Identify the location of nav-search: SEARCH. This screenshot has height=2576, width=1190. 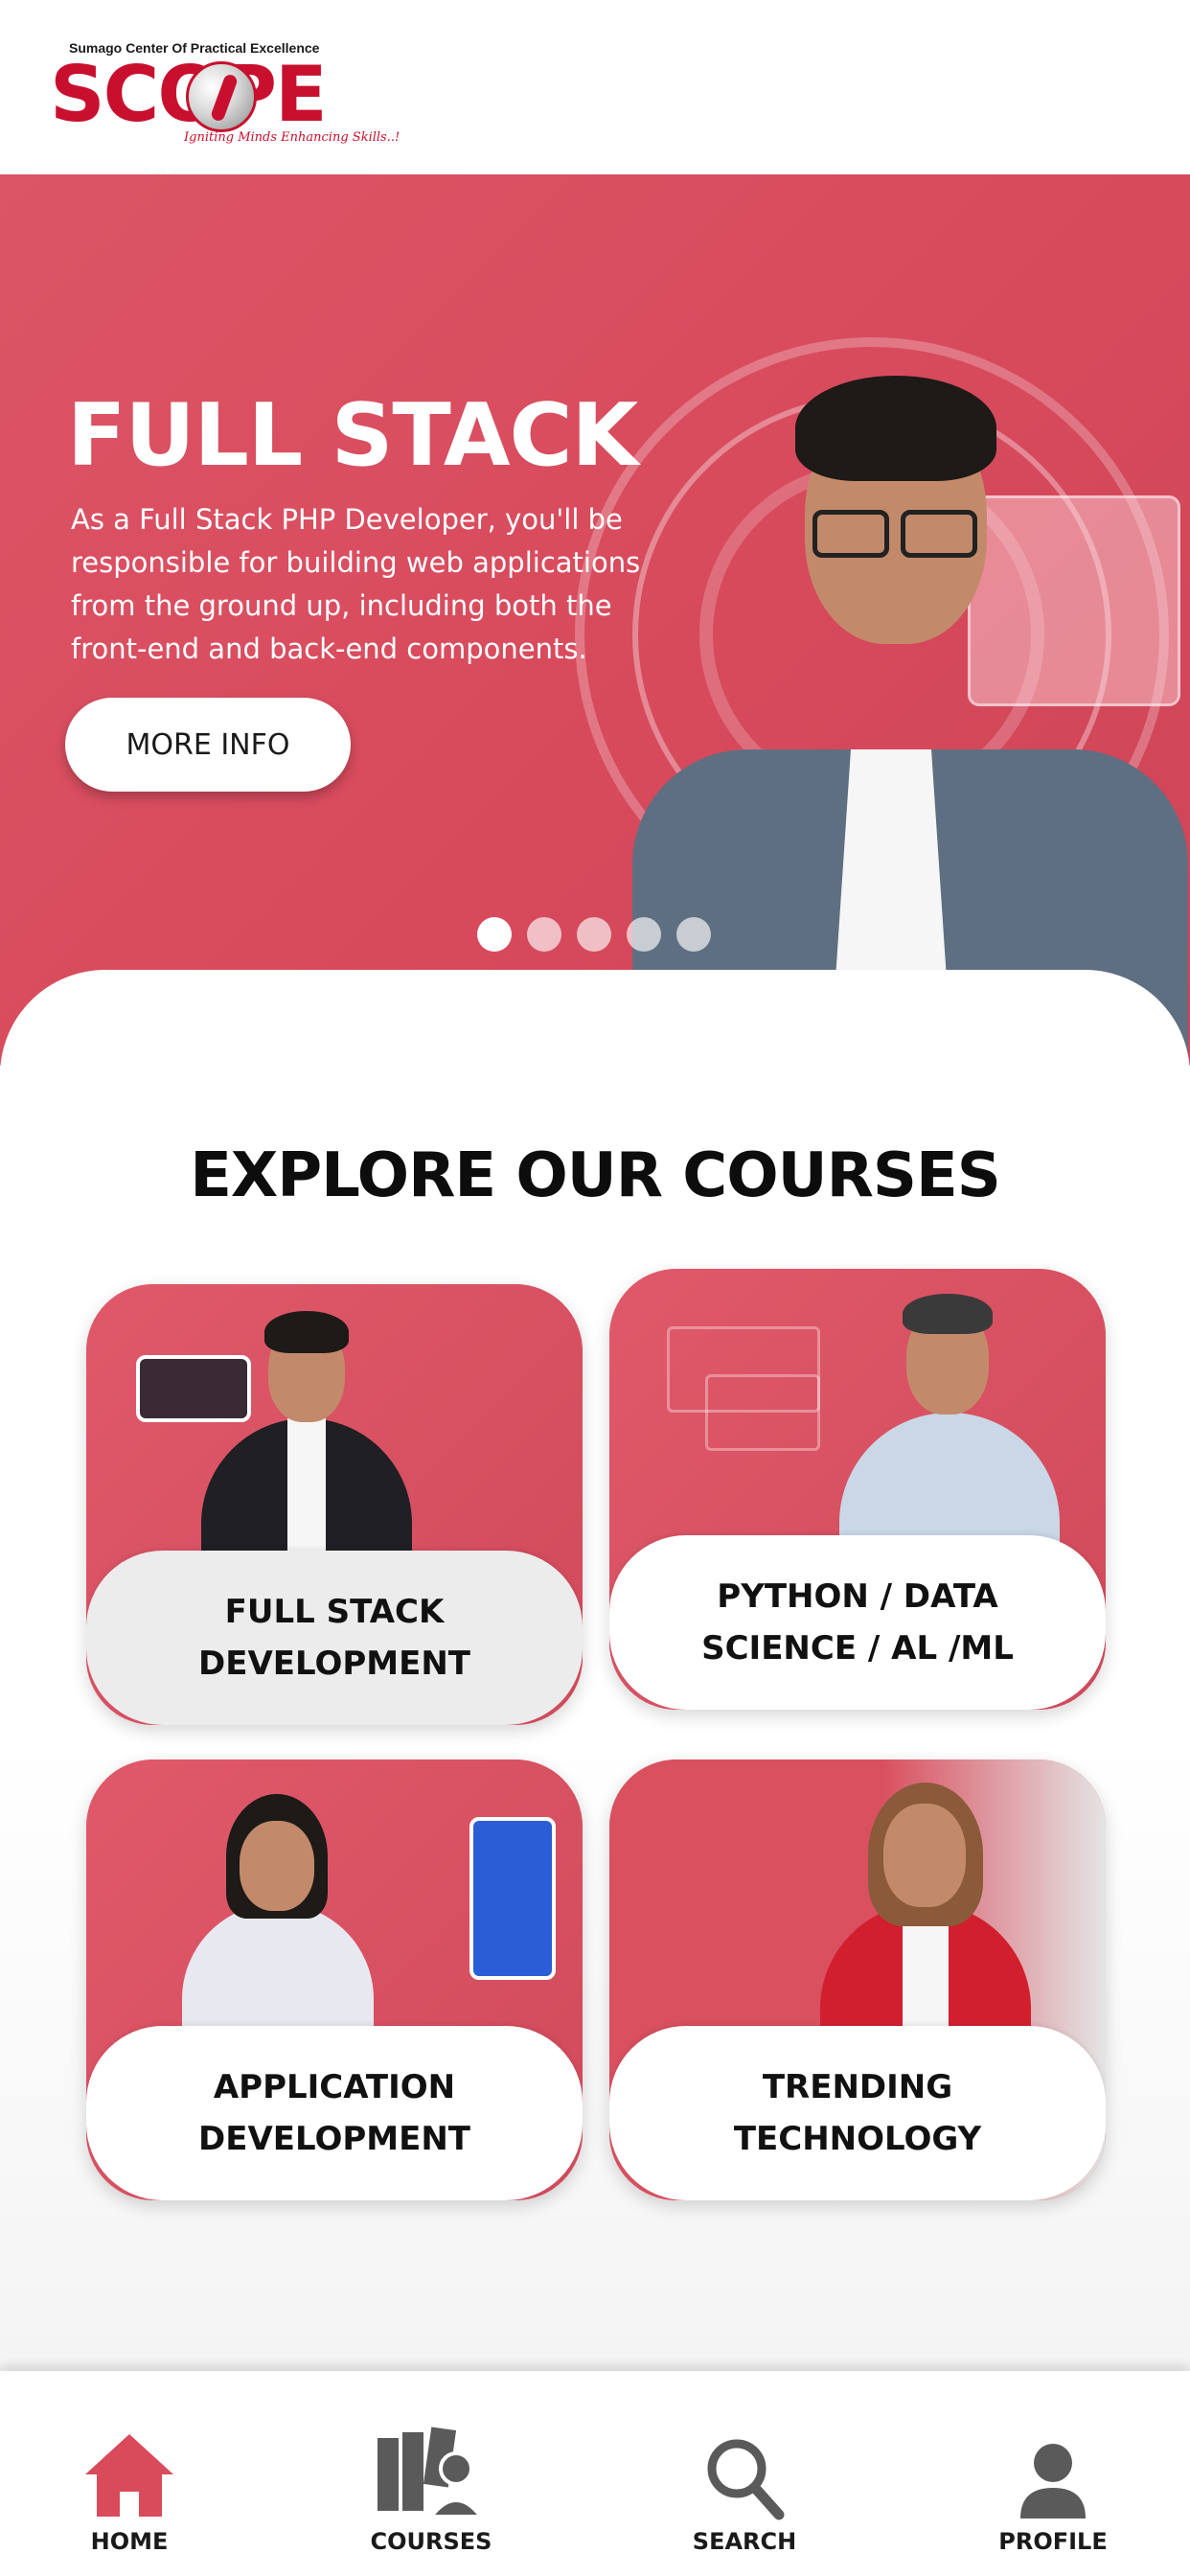
(745, 2473).